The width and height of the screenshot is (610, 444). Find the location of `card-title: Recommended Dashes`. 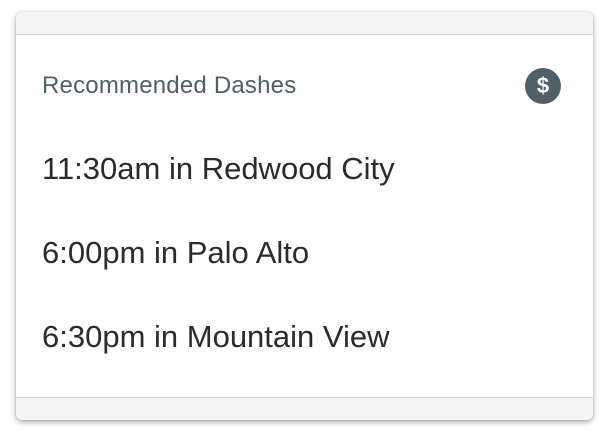

card-title: Recommended Dashes is located at coordinates (169, 85).